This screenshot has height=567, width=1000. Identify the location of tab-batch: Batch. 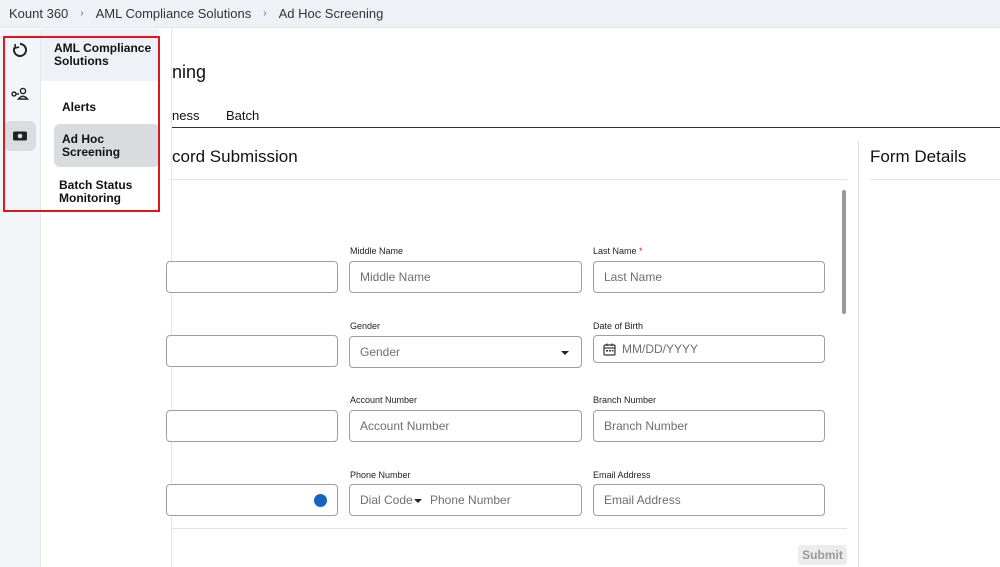
(242, 115).